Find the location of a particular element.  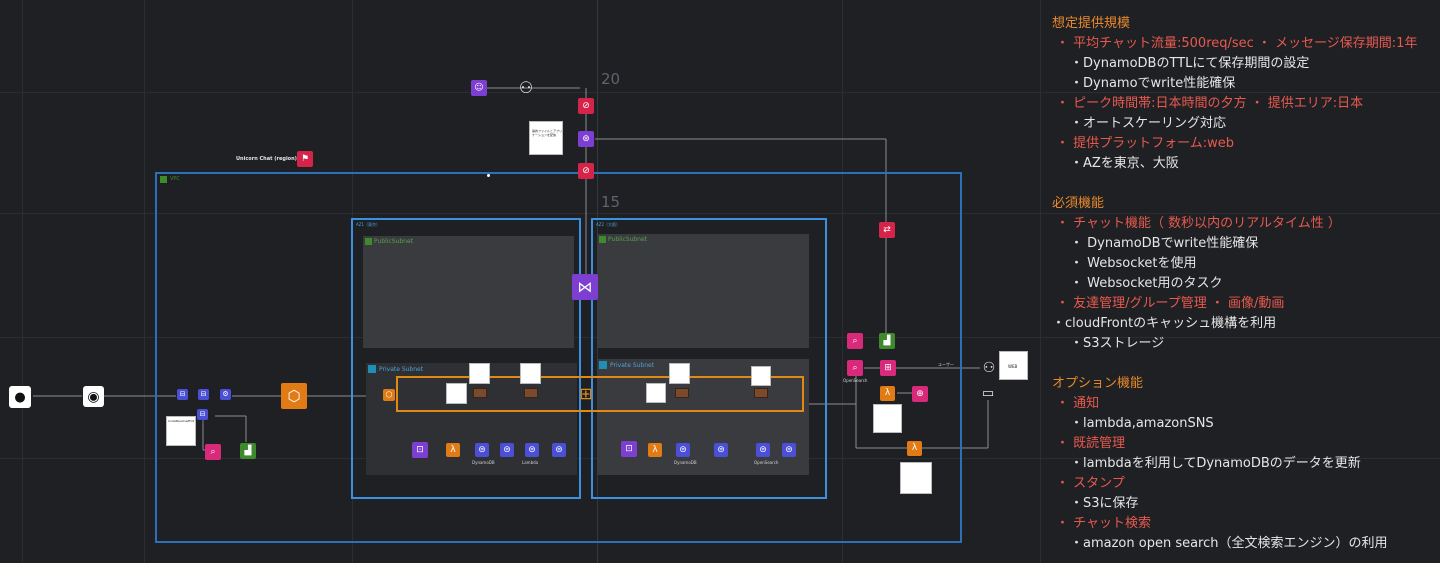

note-item: ・ スタンプ is located at coordinates (1090, 483).